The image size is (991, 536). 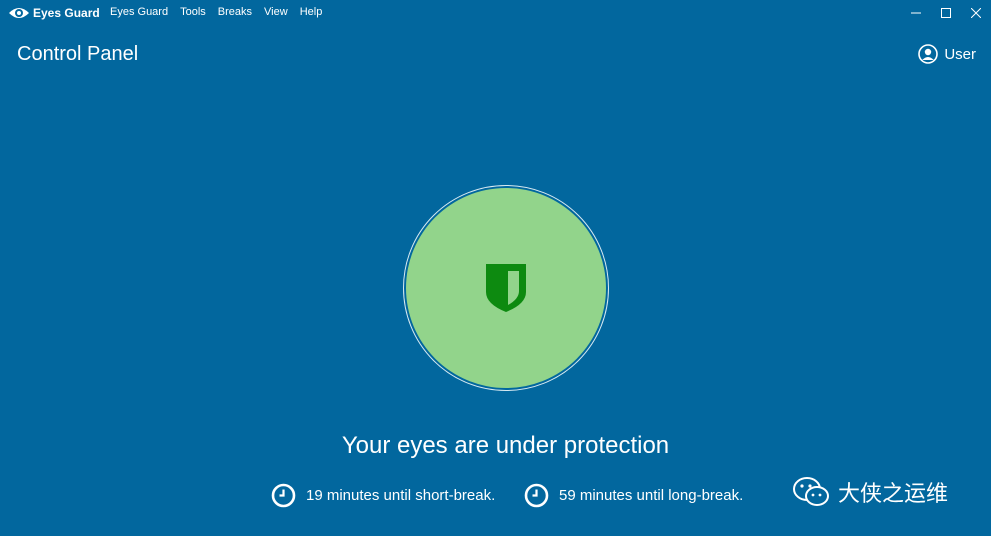 I want to click on watermark: 大侠之运维, so click(x=870, y=492).